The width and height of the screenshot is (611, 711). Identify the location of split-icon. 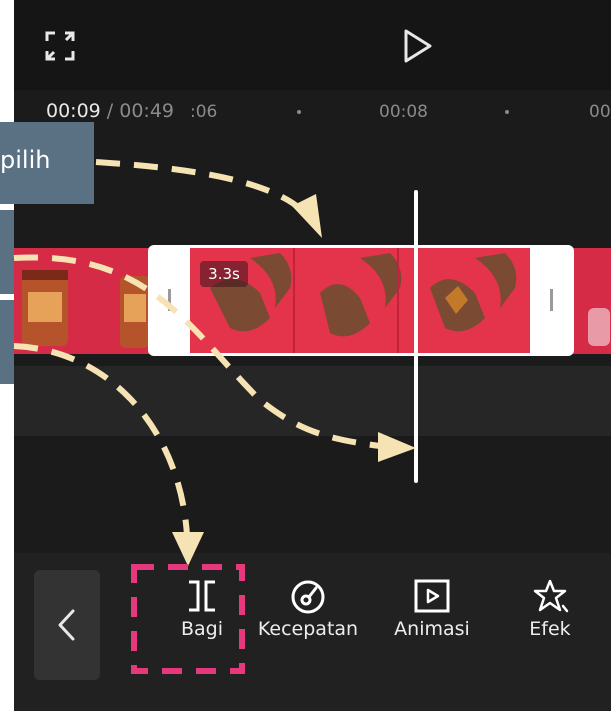
(202, 596).